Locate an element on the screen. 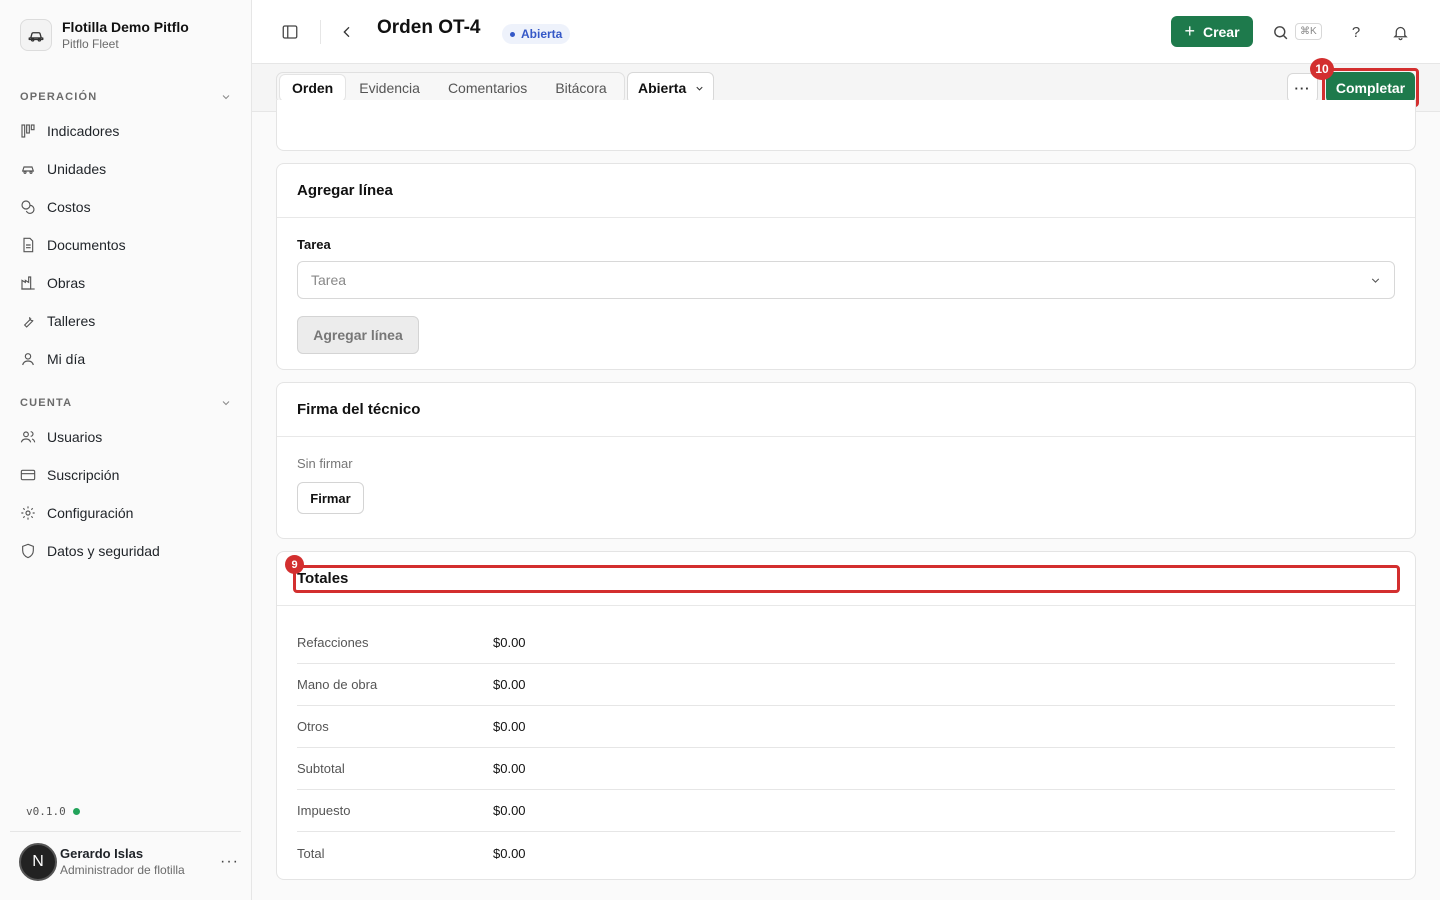 The image size is (1440, 900). help-icon: ? is located at coordinates (1356, 32).